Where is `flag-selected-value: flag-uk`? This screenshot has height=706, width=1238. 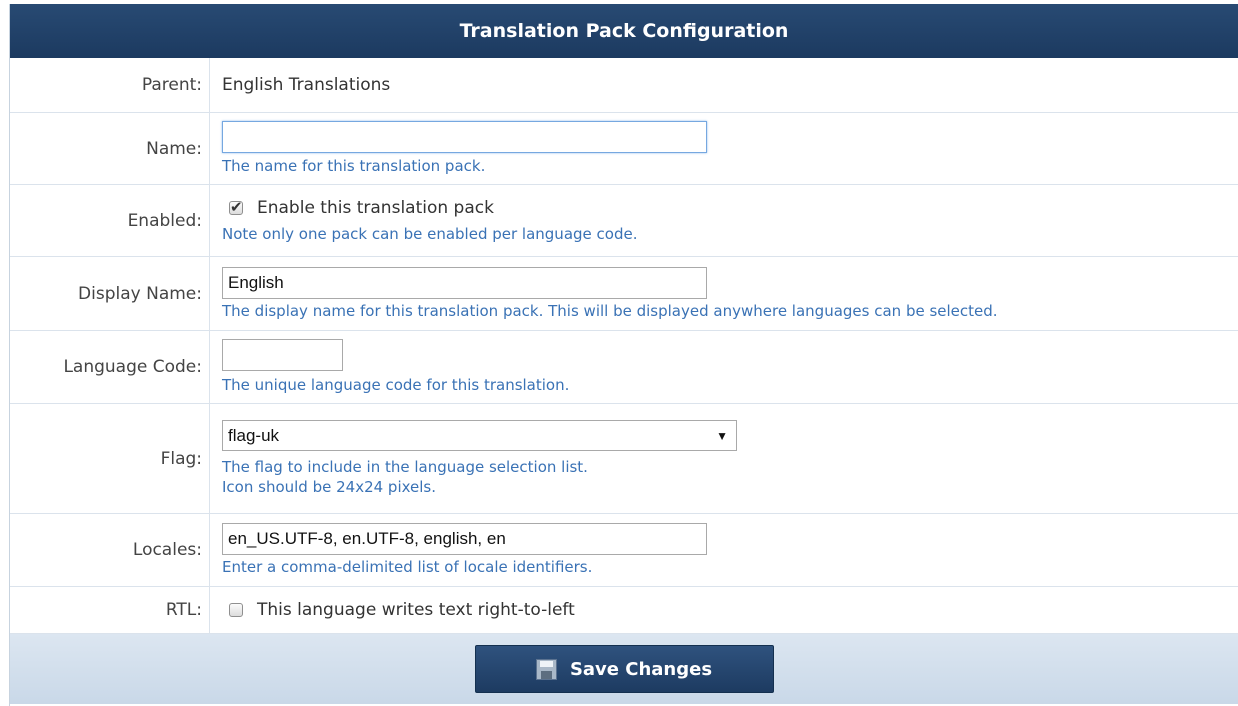
flag-selected-value: flag-uk is located at coordinates (254, 435).